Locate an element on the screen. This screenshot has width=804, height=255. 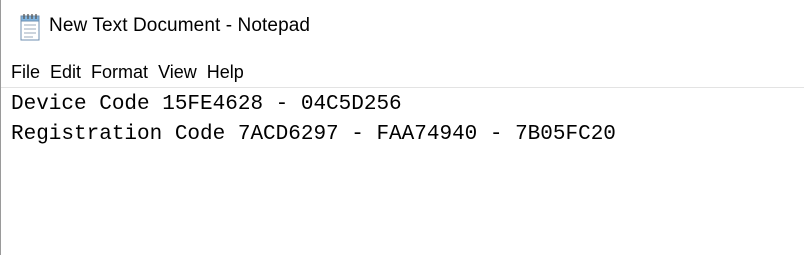
menu-bar: File Edit Format View Help is located at coordinates (402, 72).